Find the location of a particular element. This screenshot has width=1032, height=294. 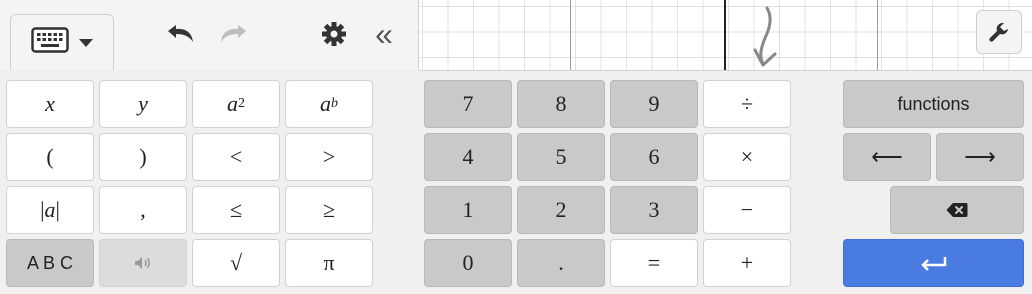

key-greater-than: > is located at coordinates (329, 157).